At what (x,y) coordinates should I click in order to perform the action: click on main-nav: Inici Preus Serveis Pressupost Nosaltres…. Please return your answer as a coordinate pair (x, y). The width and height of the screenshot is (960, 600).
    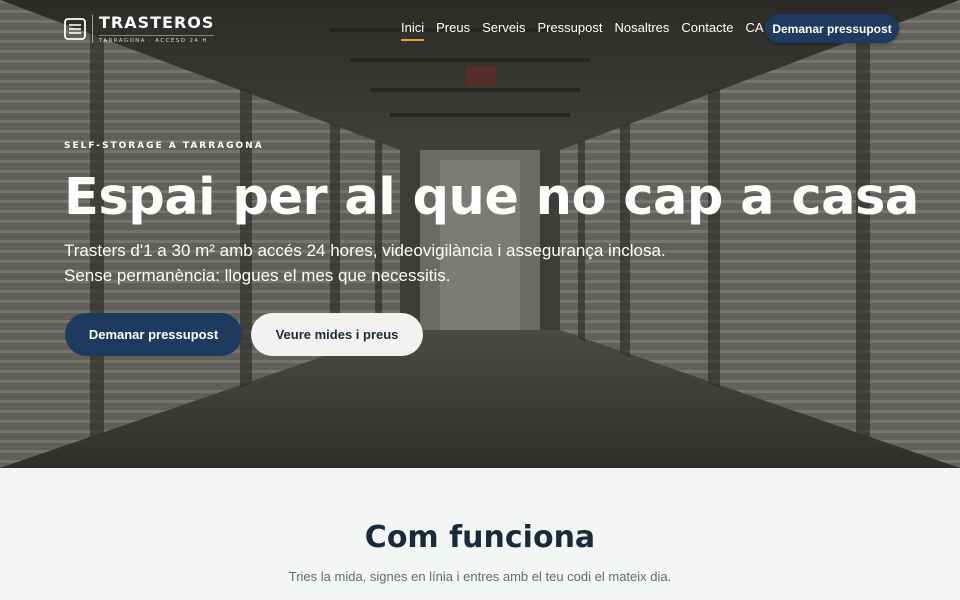
    Looking at the image, I should click on (593, 30).